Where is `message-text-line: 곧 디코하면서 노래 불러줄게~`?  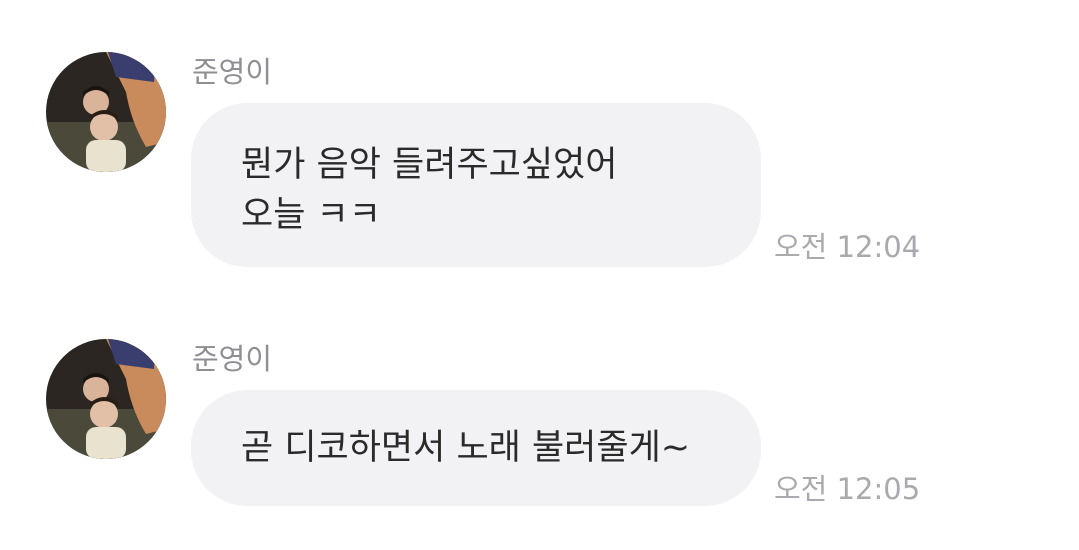 message-text-line: 곧 디코하면서 노래 불러줄게~ is located at coordinates (466, 448).